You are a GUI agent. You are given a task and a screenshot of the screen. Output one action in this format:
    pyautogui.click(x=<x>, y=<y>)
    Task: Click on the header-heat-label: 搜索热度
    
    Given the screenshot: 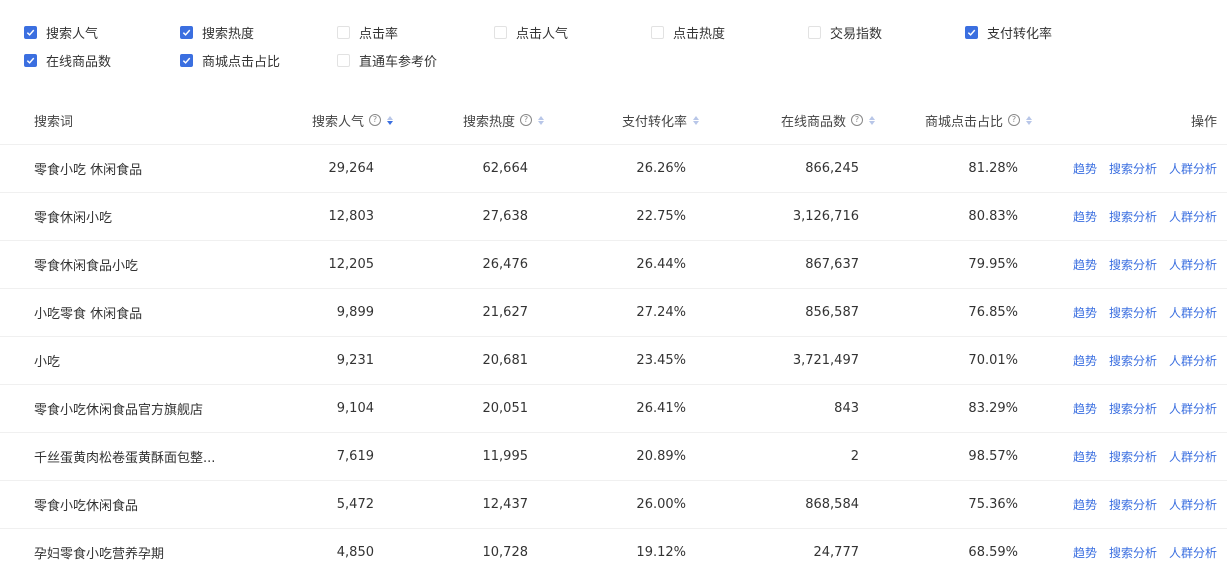 What is the action you would take?
    pyautogui.click(x=488, y=122)
    